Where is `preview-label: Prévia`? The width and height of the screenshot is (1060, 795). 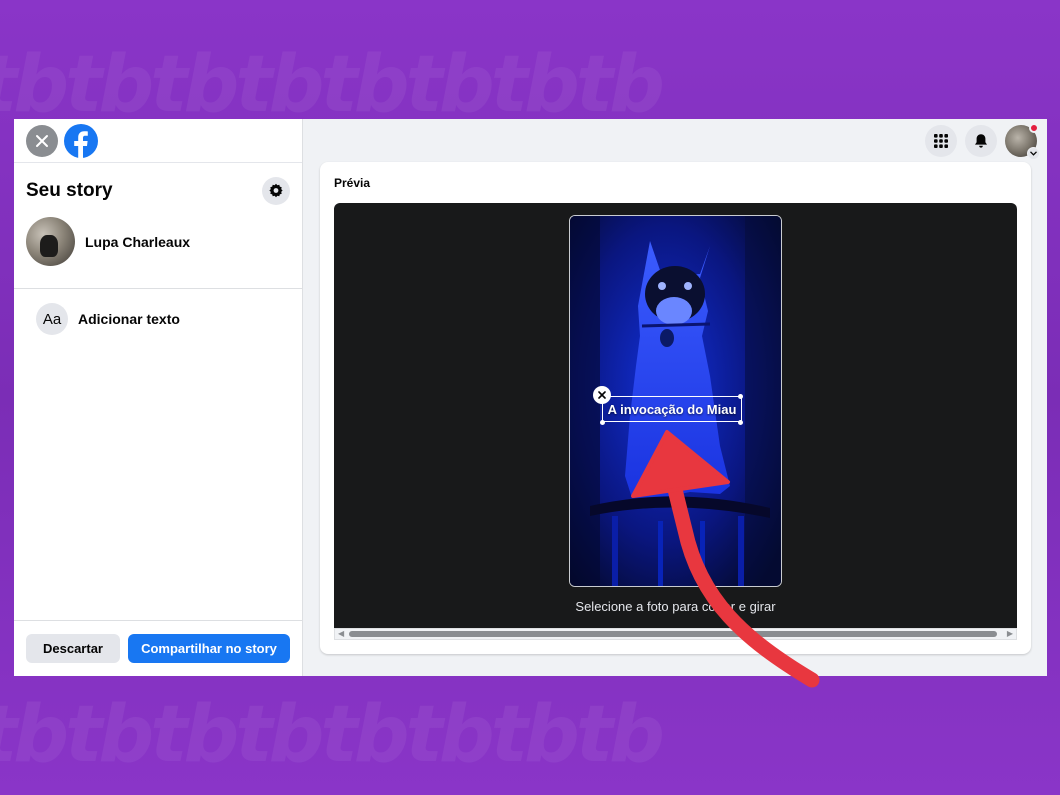
preview-label: Prévia is located at coordinates (352, 183).